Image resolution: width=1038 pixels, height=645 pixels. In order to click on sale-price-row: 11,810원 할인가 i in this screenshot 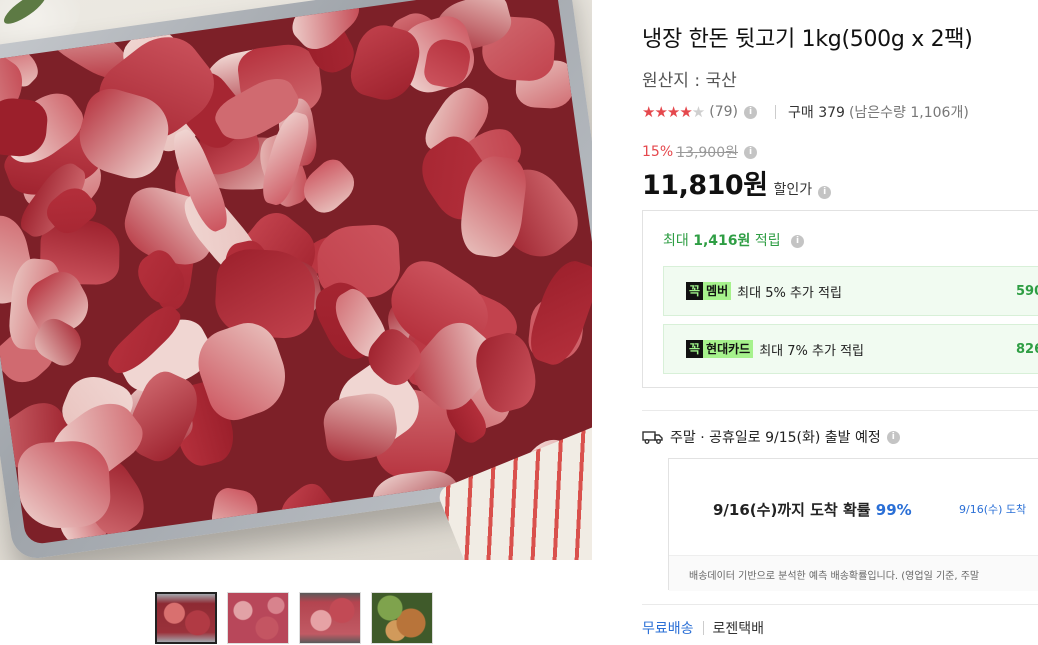, I will do `click(737, 182)`.